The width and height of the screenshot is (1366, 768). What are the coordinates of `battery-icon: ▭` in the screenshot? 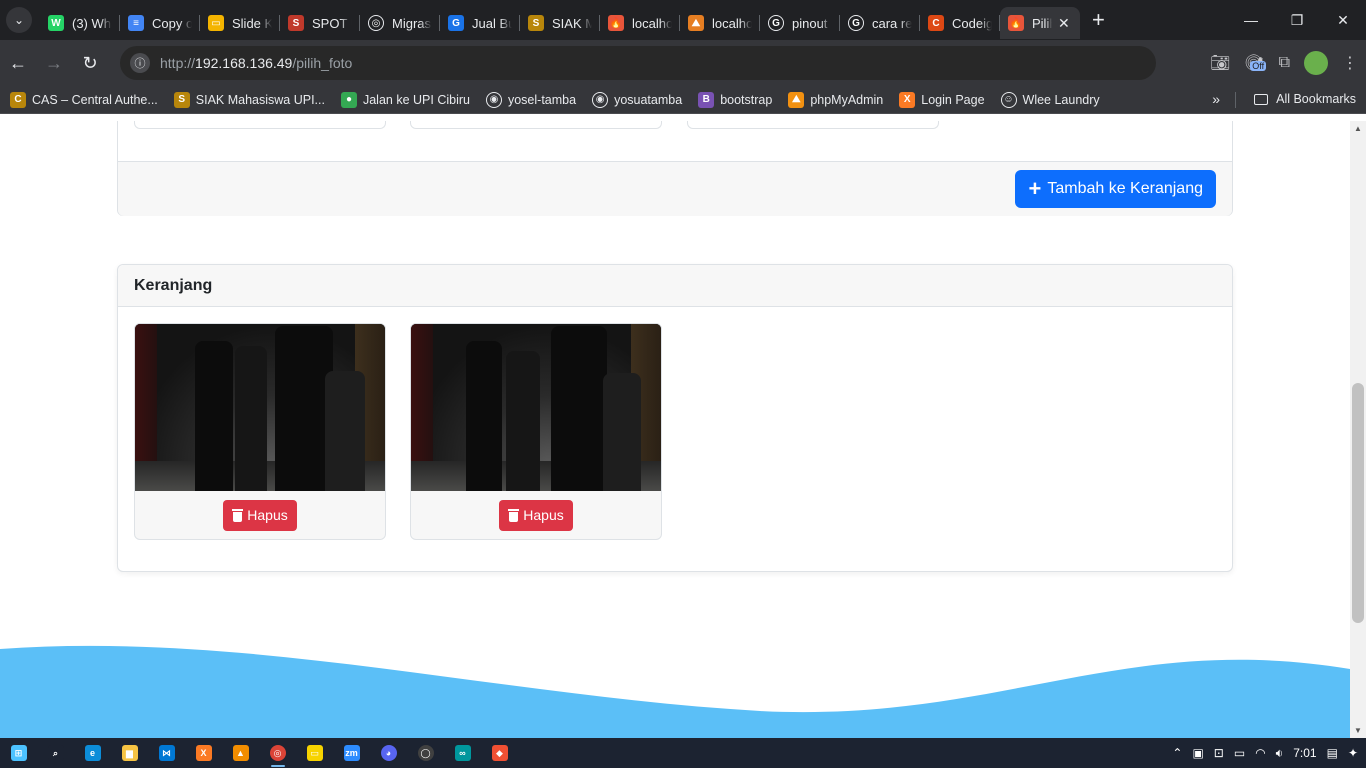 It's located at (1239, 753).